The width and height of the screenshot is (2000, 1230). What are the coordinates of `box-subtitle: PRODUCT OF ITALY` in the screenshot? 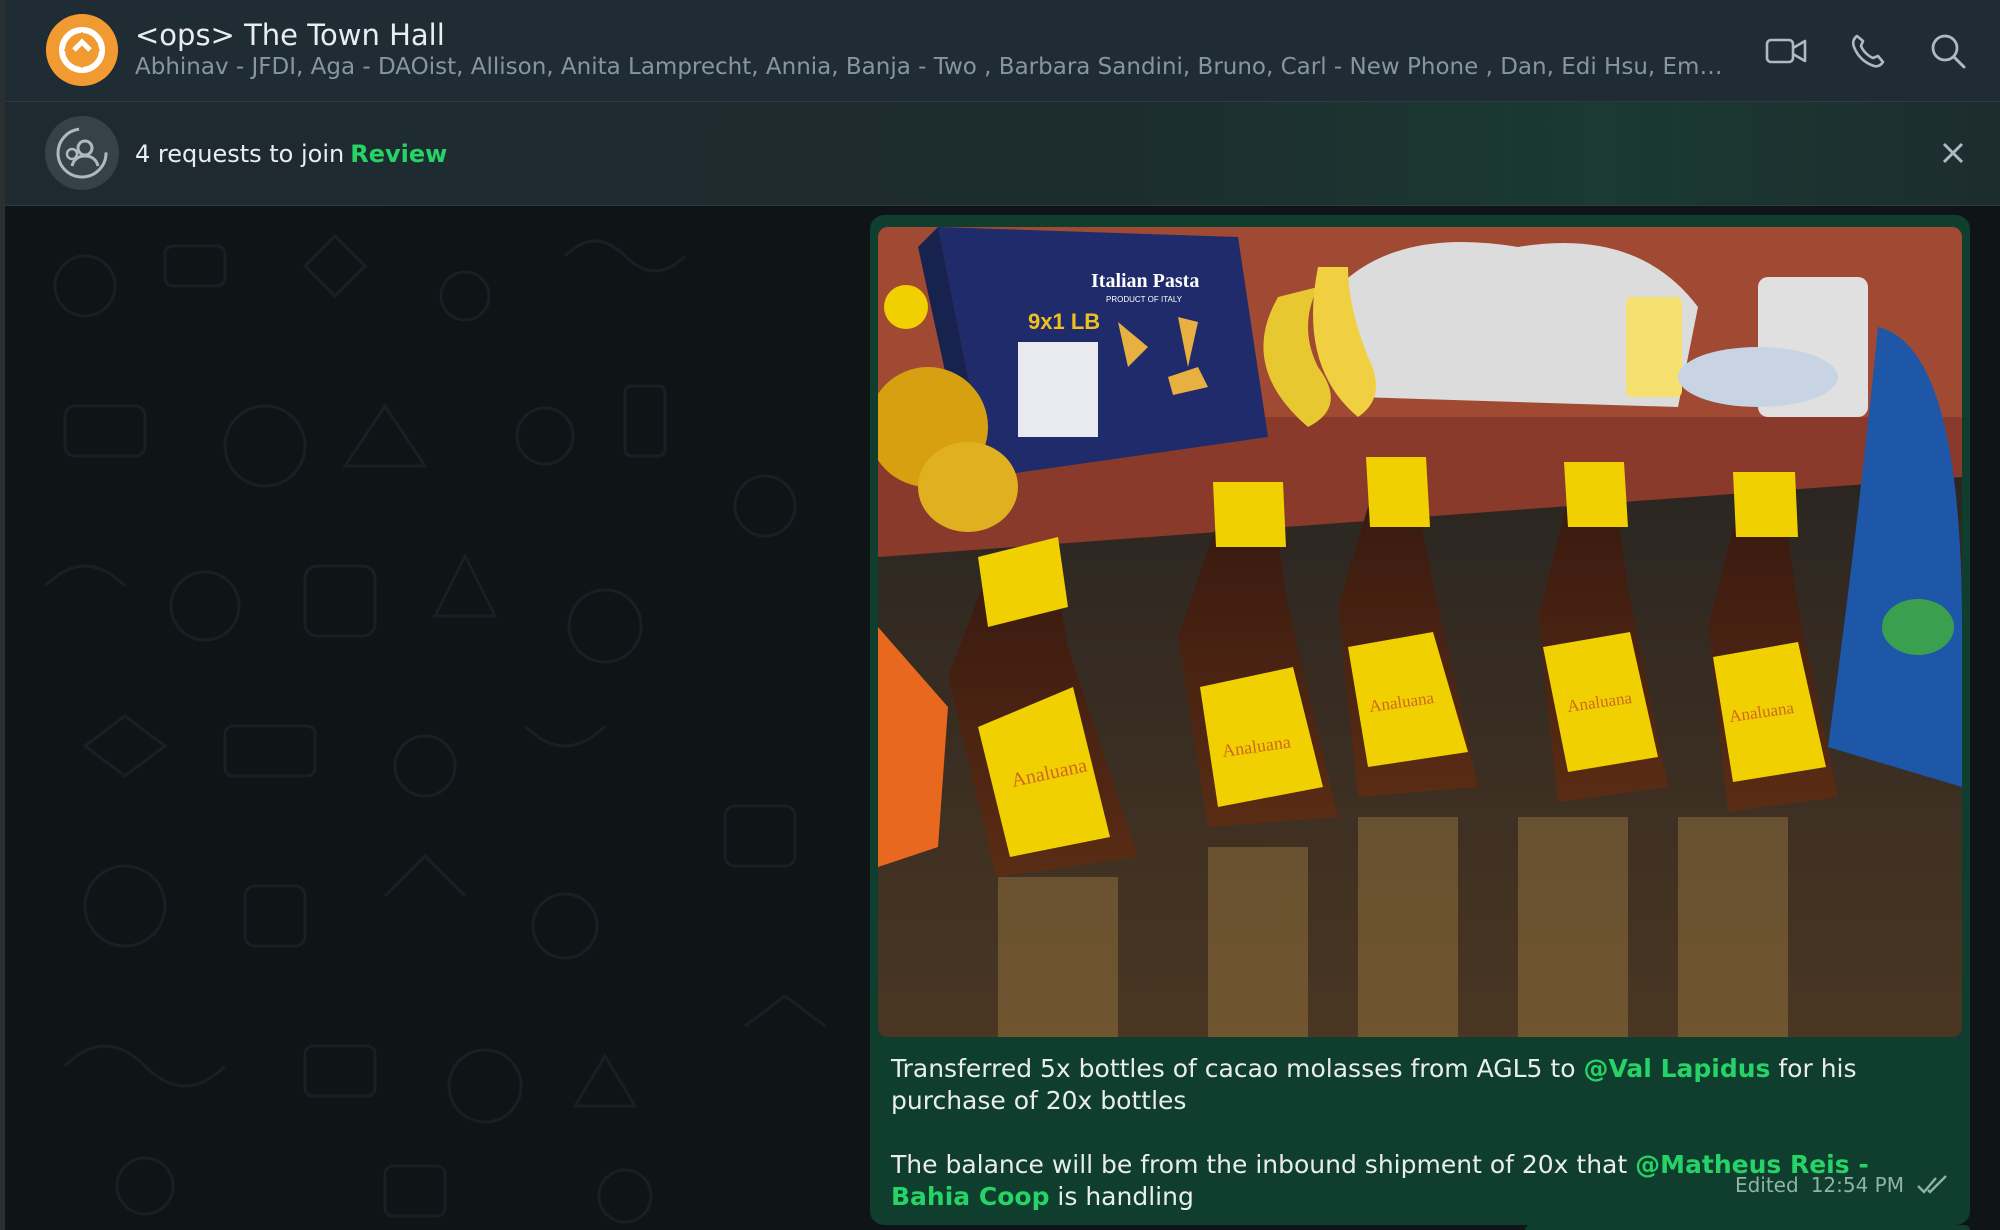 It's located at (1144, 299).